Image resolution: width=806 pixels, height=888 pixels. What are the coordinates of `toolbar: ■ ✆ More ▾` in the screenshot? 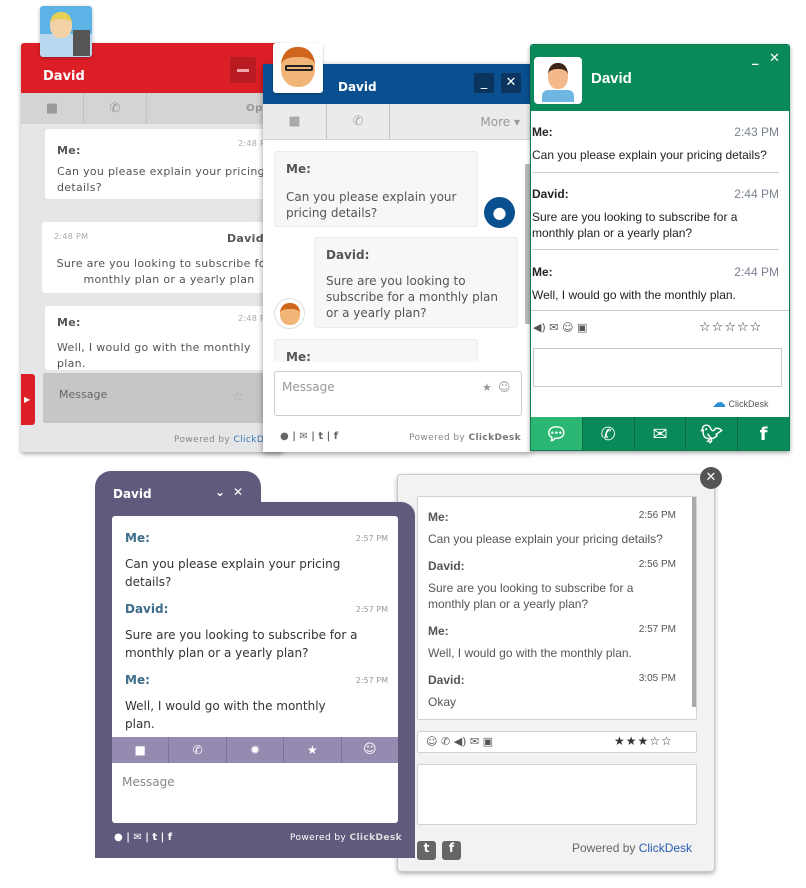 It's located at (397, 122).